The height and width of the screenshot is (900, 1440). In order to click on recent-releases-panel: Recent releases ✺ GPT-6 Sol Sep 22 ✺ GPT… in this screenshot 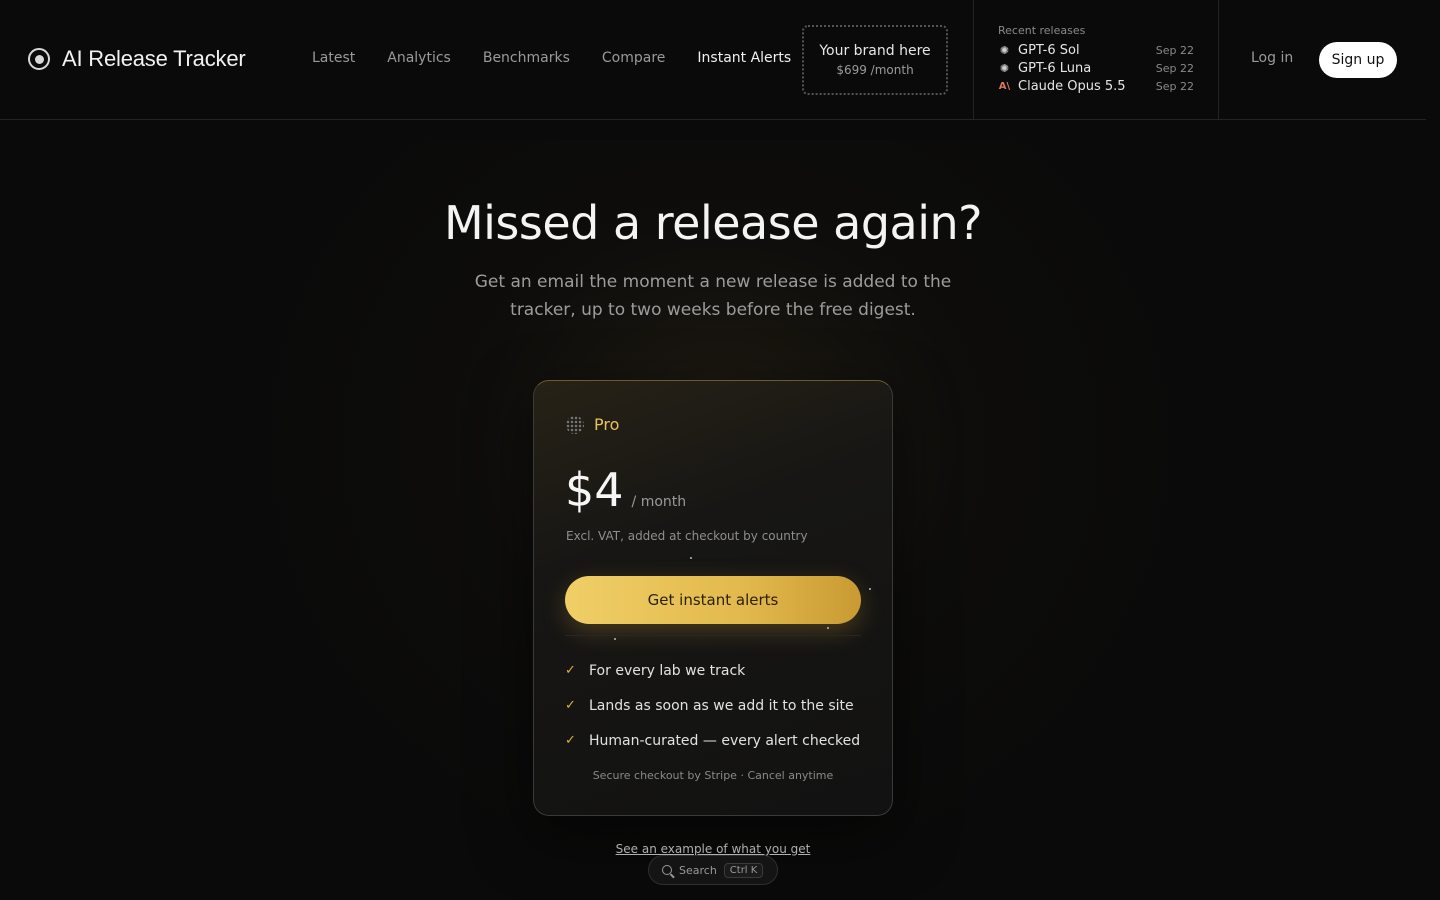, I will do `click(1096, 60)`.